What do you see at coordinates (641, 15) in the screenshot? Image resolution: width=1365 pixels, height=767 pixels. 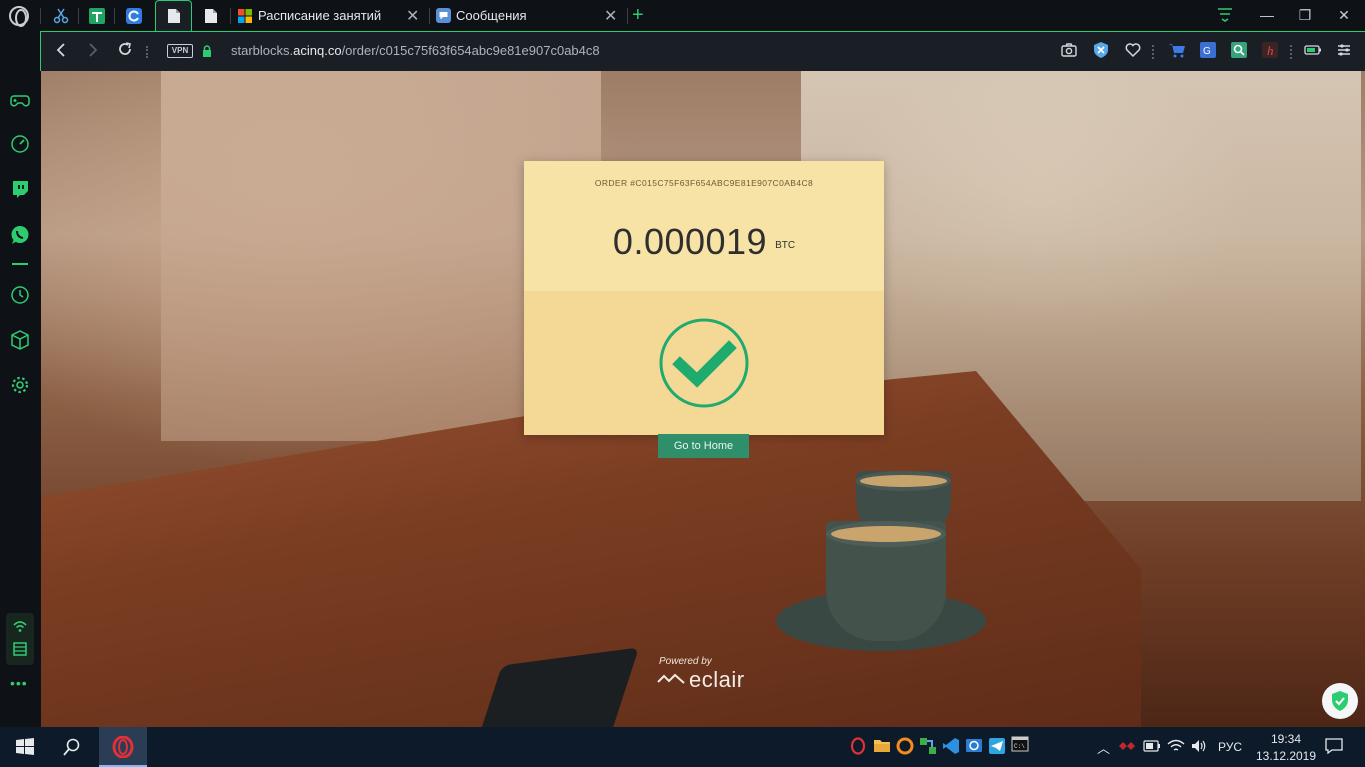 I see `new-tab-button: +` at bounding box center [641, 15].